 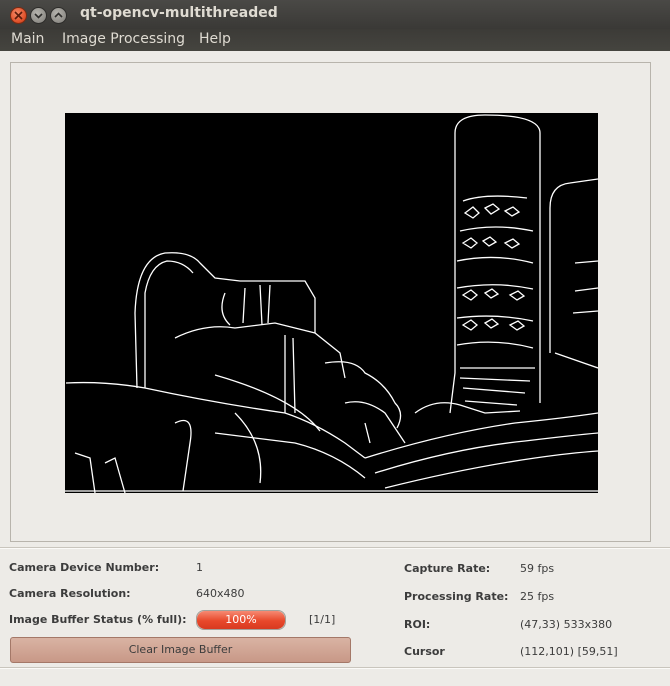 What do you see at coordinates (322, 619) in the screenshot?
I see `image-buffer-count: [1/1]` at bounding box center [322, 619].